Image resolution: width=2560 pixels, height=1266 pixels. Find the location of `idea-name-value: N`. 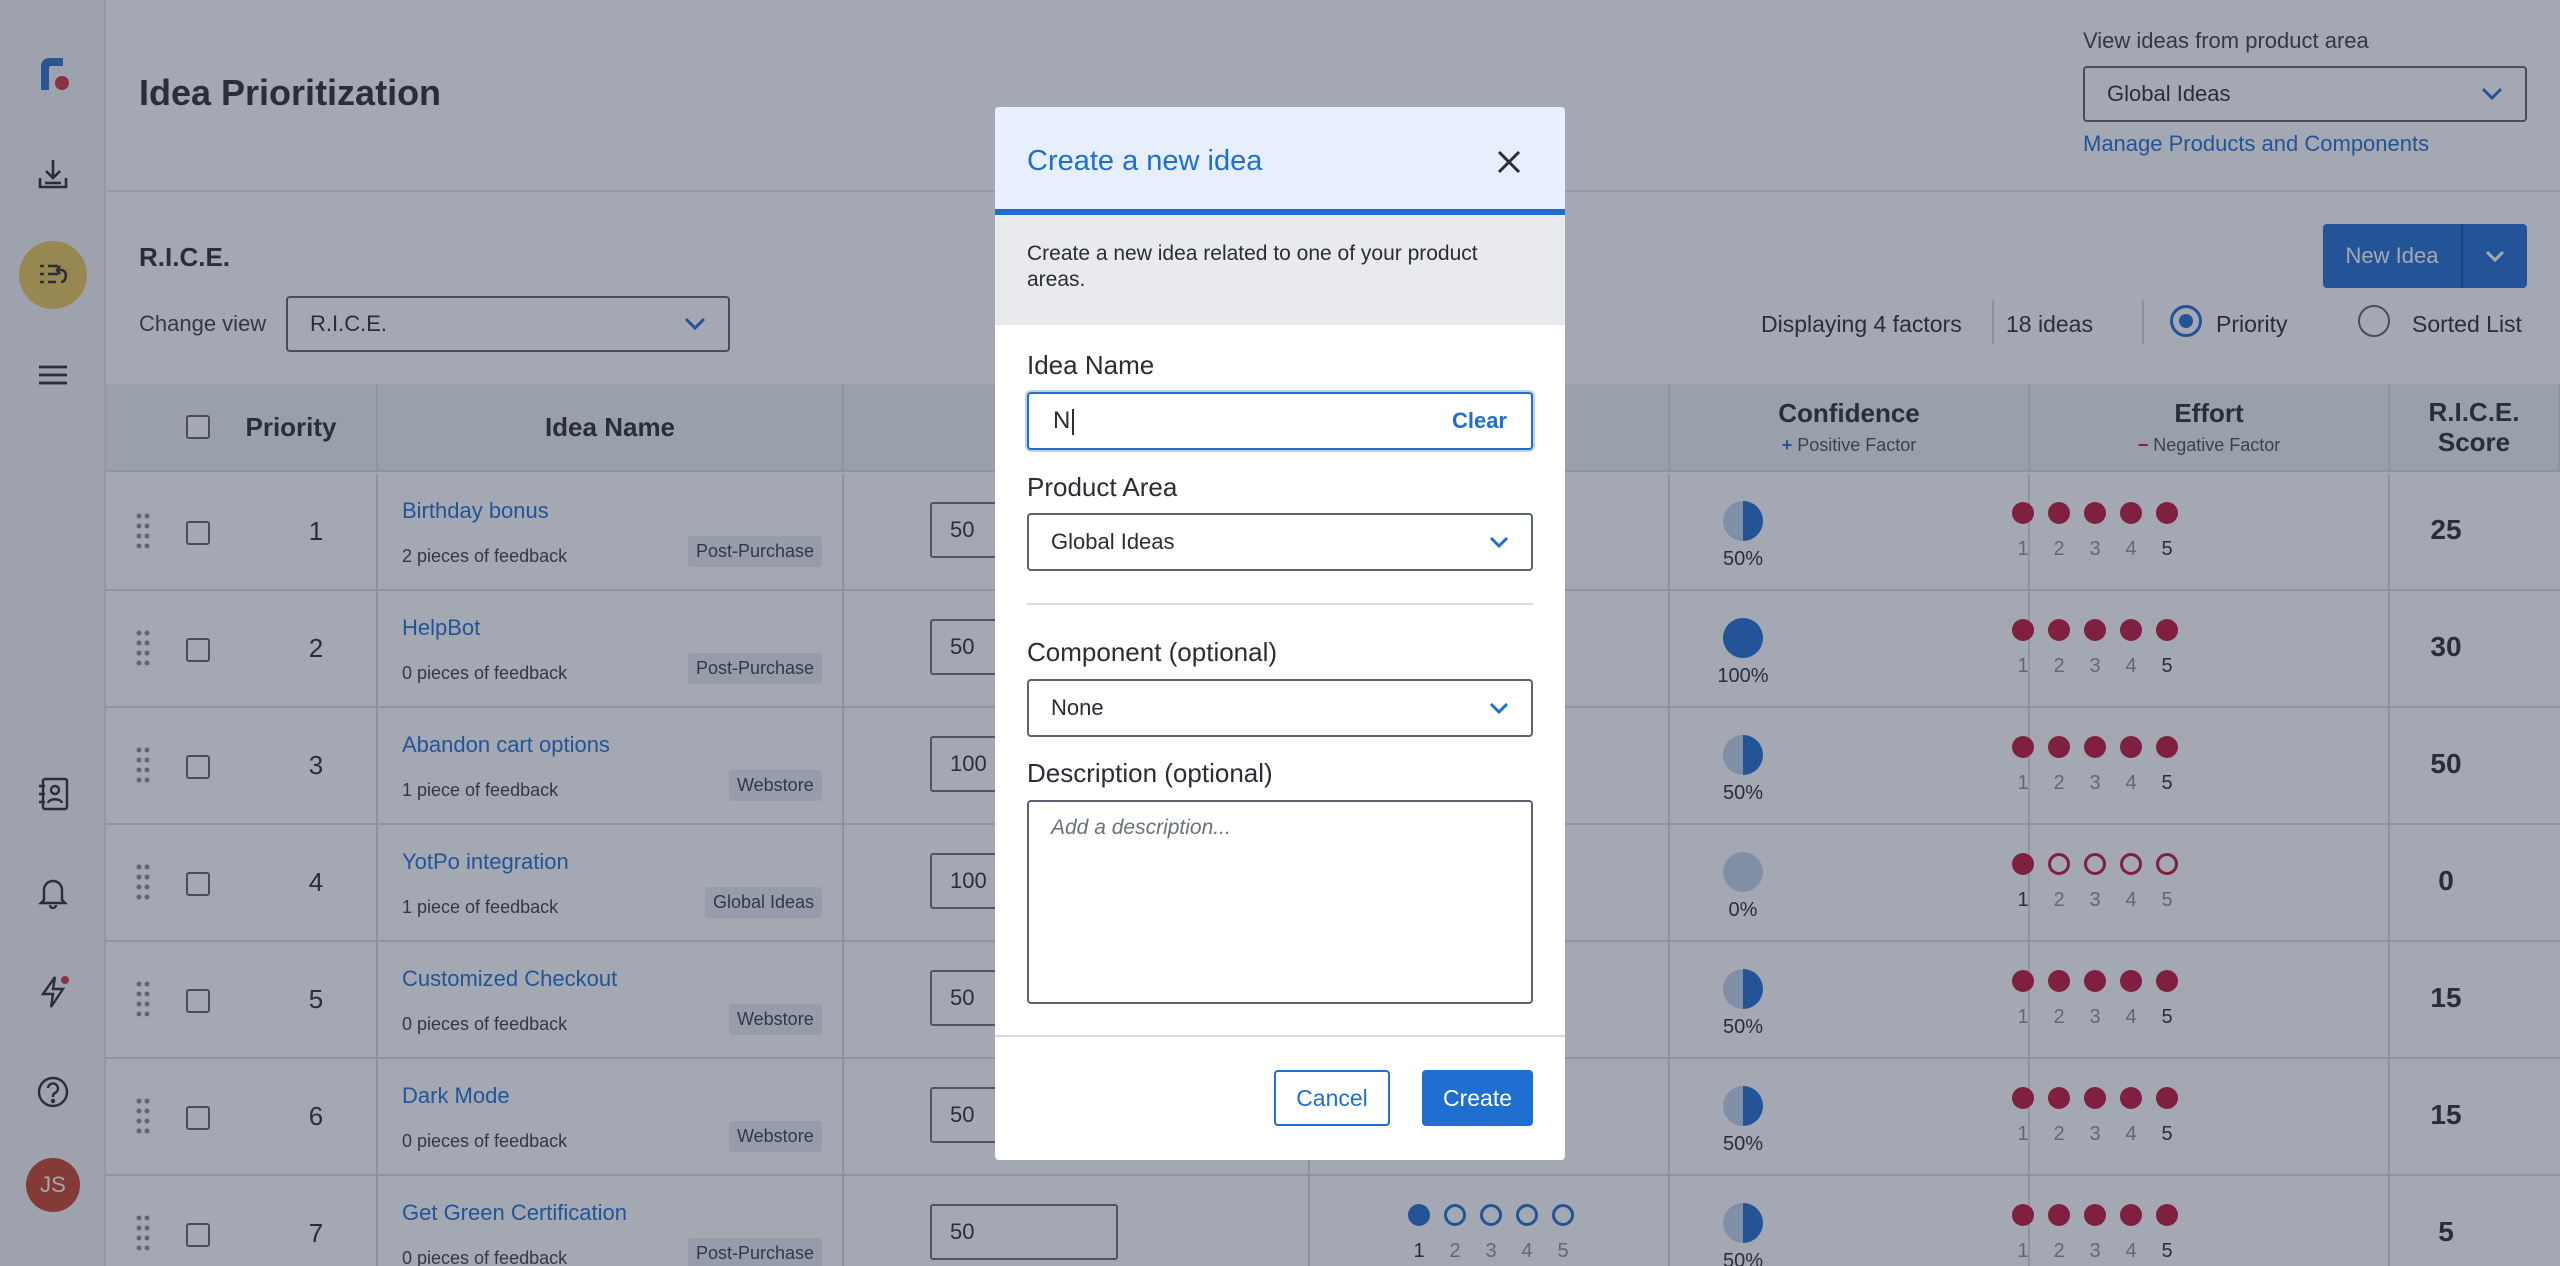

idea-name-value: N is located at coordinates (1062, 420).